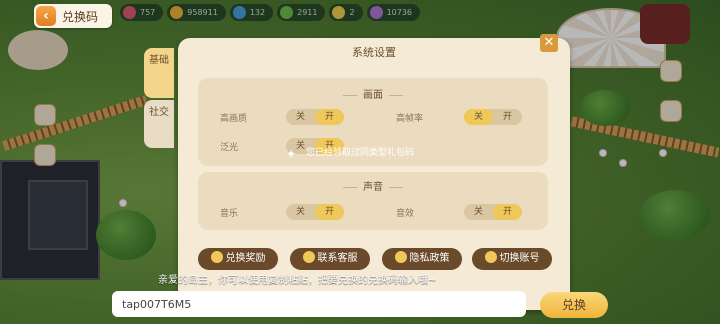 Image resolution: width=720 pixels, height=324 pixels. I want to click on sound-panel: 声音 音乐 关开 音效 关开, so click(373, 201).